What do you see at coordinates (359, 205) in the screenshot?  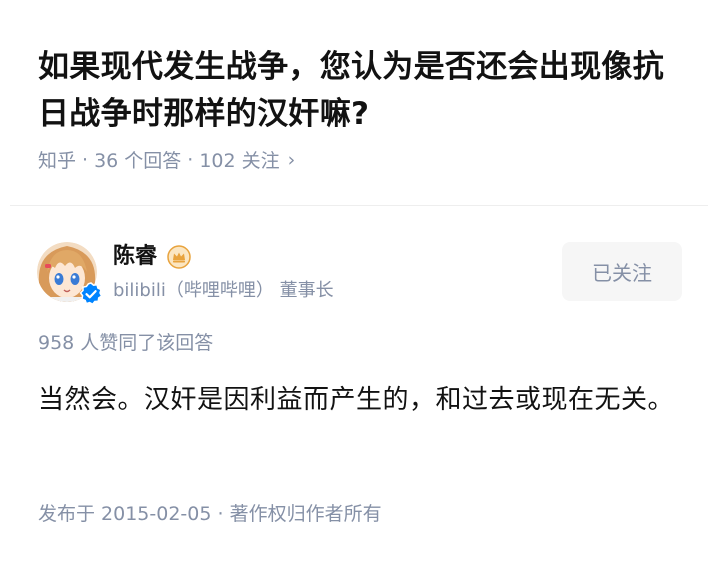 I see `divider` at bounding box center [359, 205].